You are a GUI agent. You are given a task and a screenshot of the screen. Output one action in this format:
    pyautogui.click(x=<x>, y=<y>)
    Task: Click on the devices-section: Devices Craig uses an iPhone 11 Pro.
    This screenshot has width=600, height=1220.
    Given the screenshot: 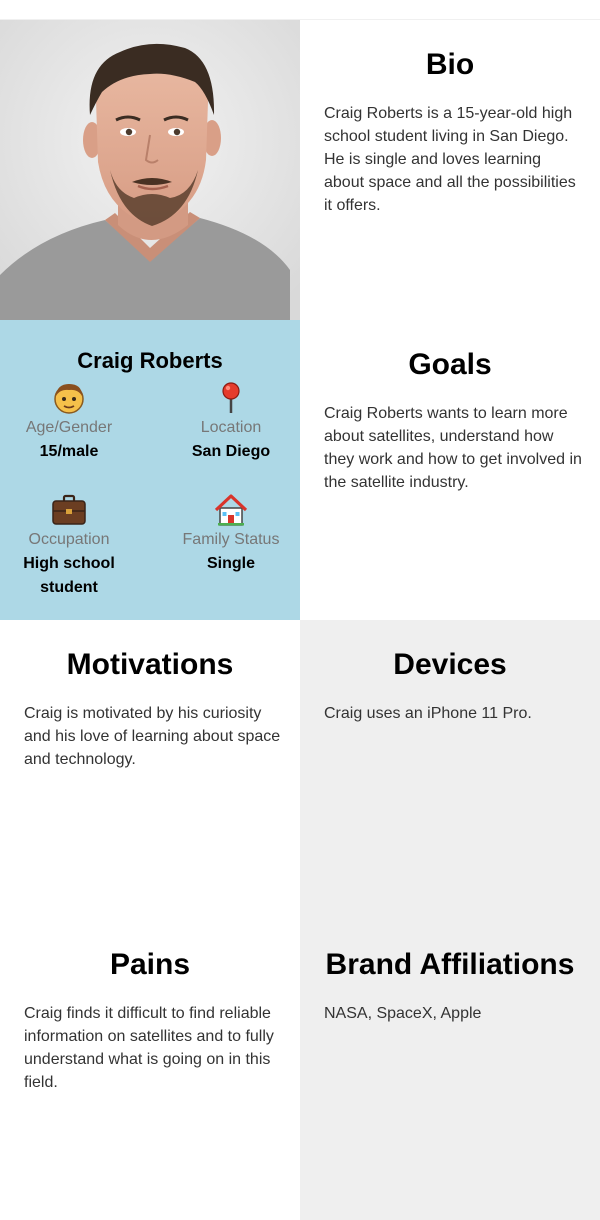 What is the action you would take?
    pyautogui.click(x=450, y=770)
    